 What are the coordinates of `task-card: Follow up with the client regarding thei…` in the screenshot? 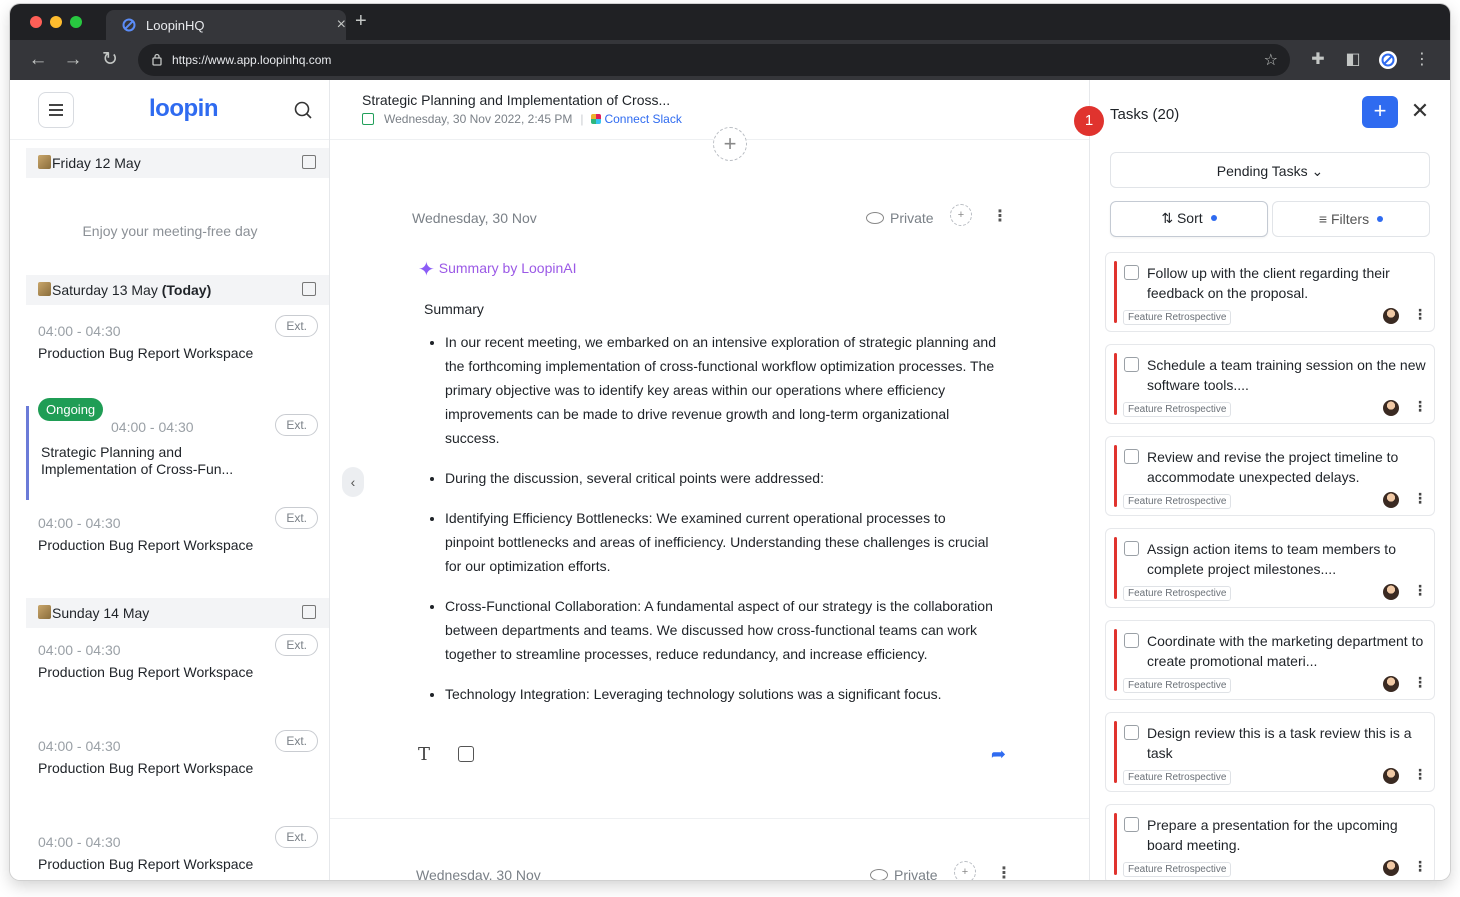 It's located at (1270, 292).